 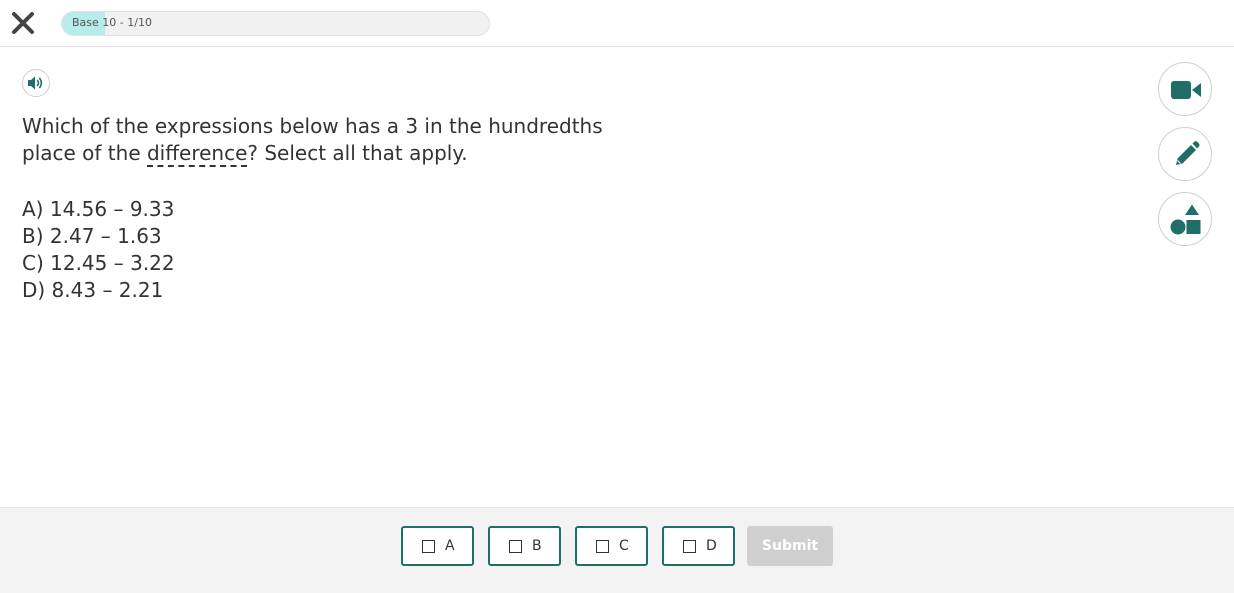 I want to click on audio-button, so click(x=36, y=83).